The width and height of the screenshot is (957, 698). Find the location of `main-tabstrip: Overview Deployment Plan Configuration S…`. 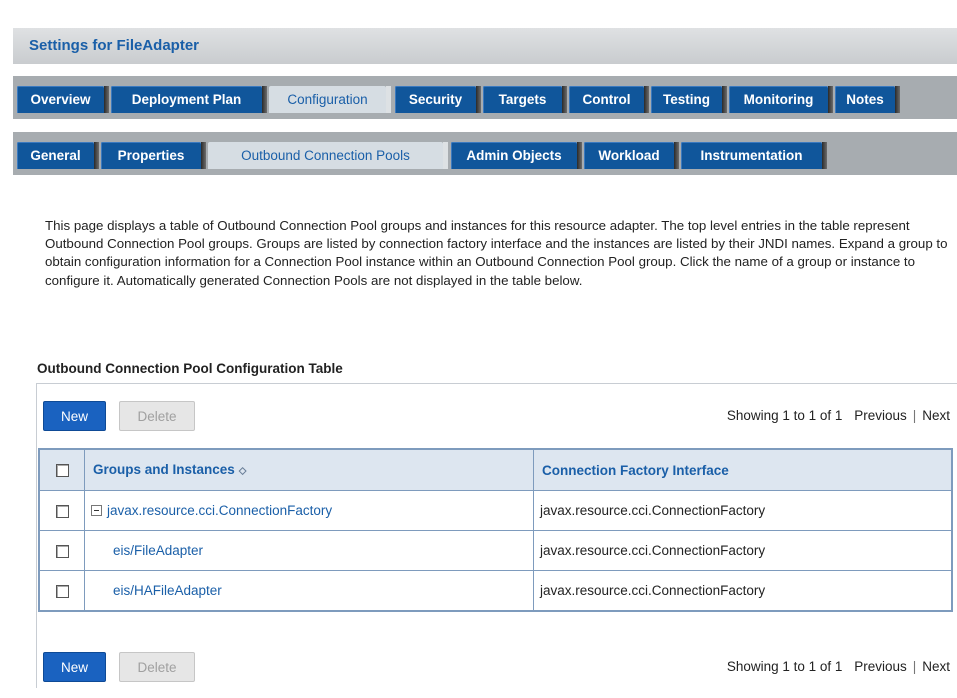

main-tabstrip: Overview Deployment Plan Configuration S… is located at coordinates (485, 97).